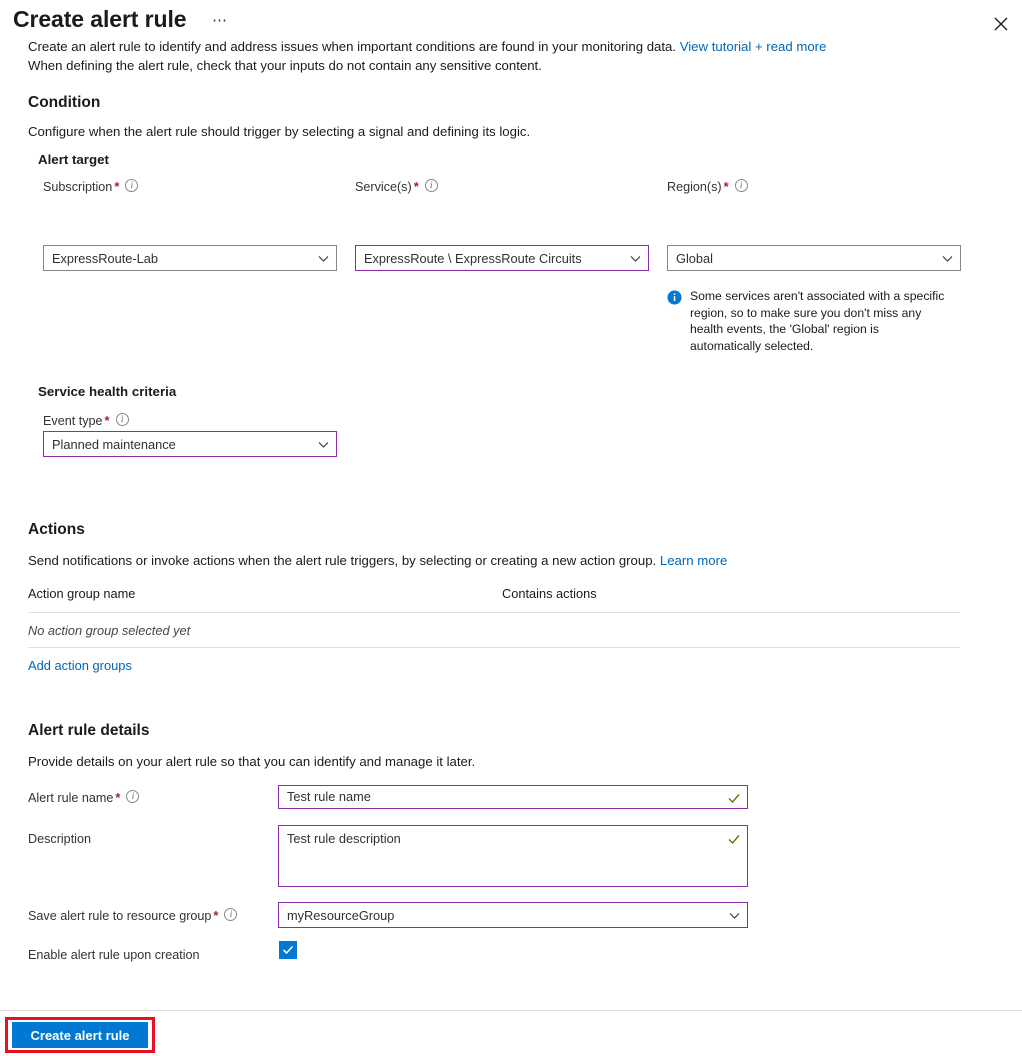  I want to click on footer-divider, so click(511, 1010).